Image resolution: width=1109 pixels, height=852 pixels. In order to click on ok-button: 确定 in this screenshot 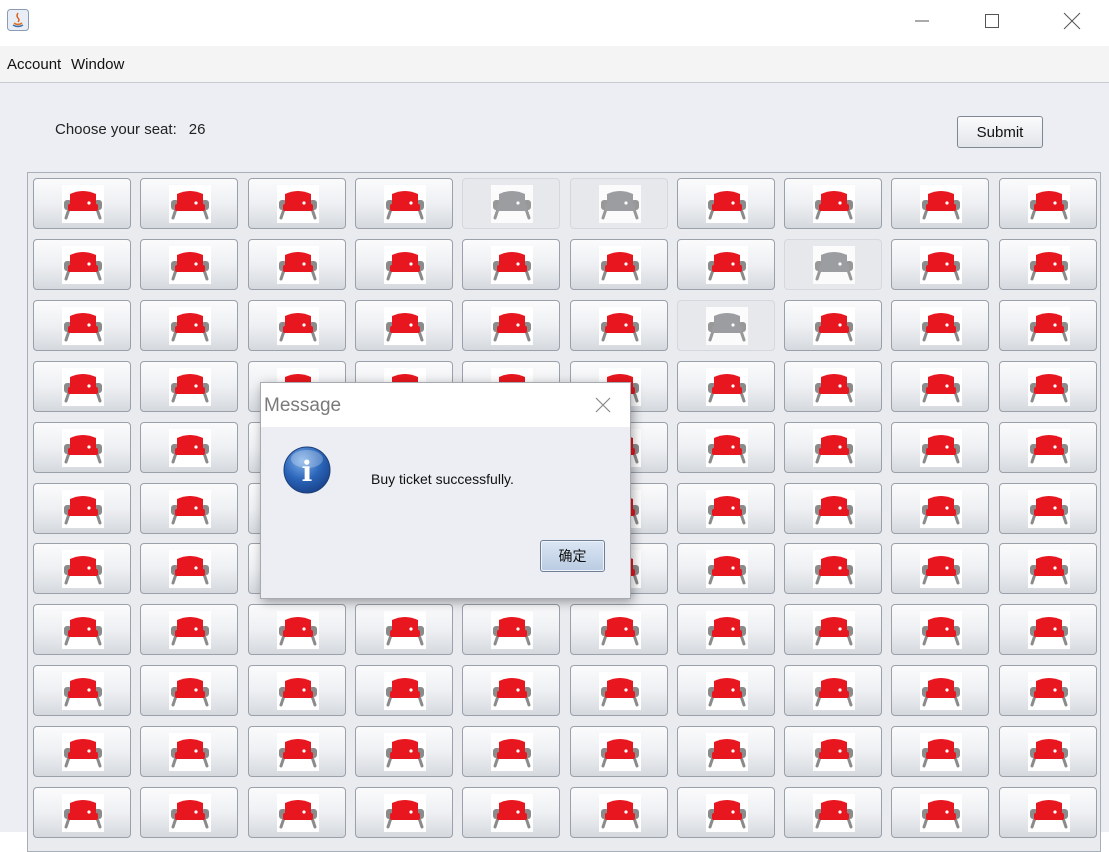, I will do `click(572, 556)`.